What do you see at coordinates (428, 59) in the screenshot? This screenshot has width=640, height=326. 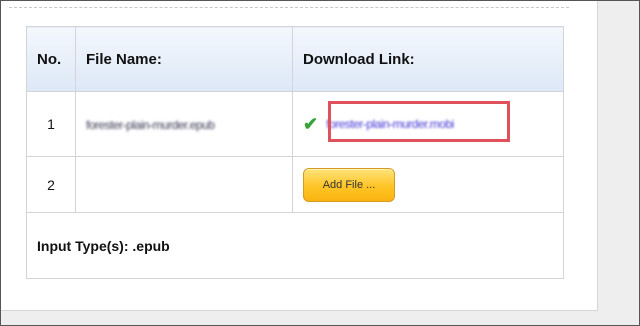 I see `header-download-link: Download Link:` at bounding box center [428, 59].